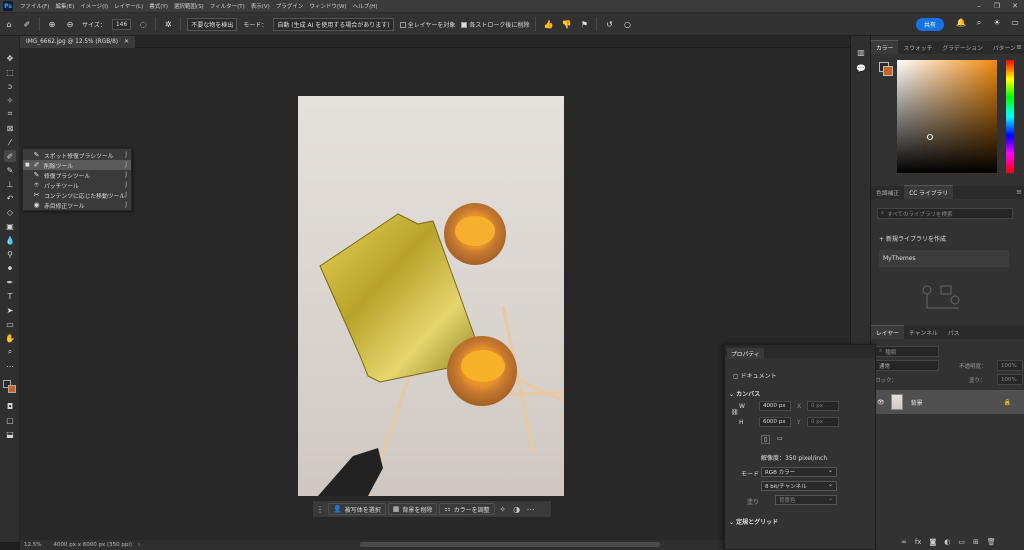  I want to click on library-item: MyThemes, so click(944, 258).